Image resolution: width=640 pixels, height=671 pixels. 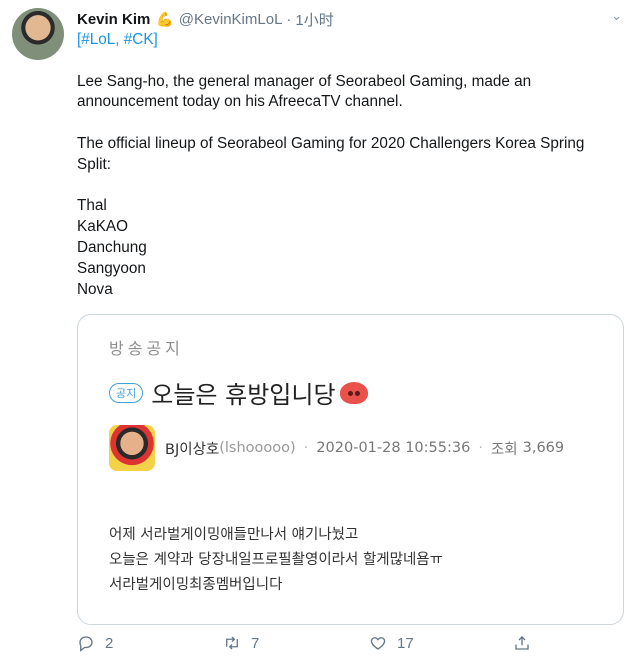 I want to click on lineup-item: KaKAO, so click(x=103, y=227).